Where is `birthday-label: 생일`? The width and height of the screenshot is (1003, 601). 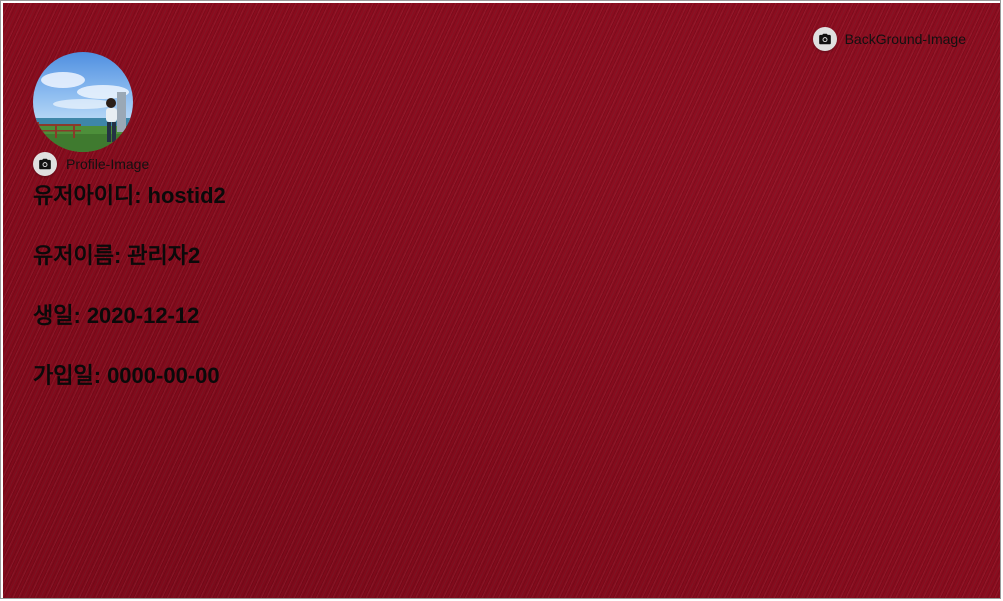 birthday-label: 생일 is located at coordinates (53, 315).